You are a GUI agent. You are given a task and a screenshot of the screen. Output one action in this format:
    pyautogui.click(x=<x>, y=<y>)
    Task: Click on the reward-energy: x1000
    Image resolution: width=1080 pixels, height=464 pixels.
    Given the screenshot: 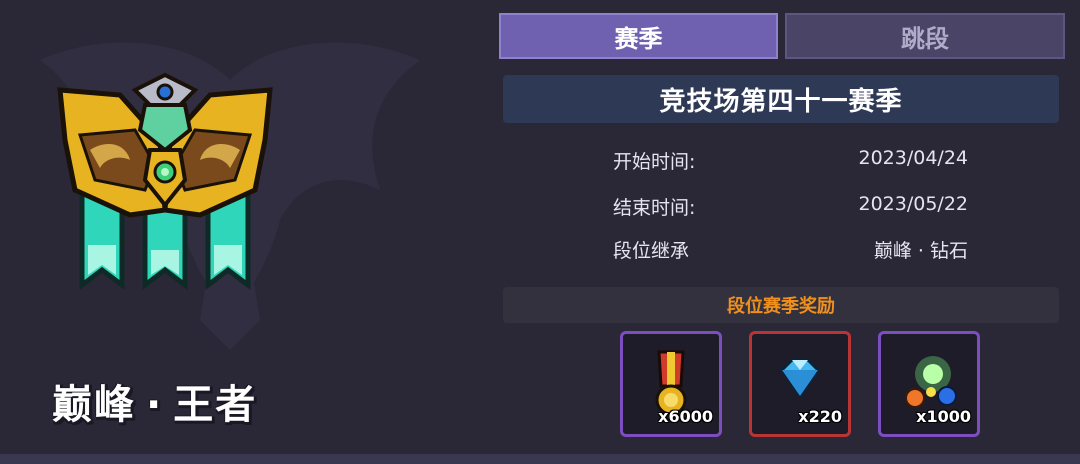 What is the action you would take?
    pyautogui.click(x=929, y=384)
    